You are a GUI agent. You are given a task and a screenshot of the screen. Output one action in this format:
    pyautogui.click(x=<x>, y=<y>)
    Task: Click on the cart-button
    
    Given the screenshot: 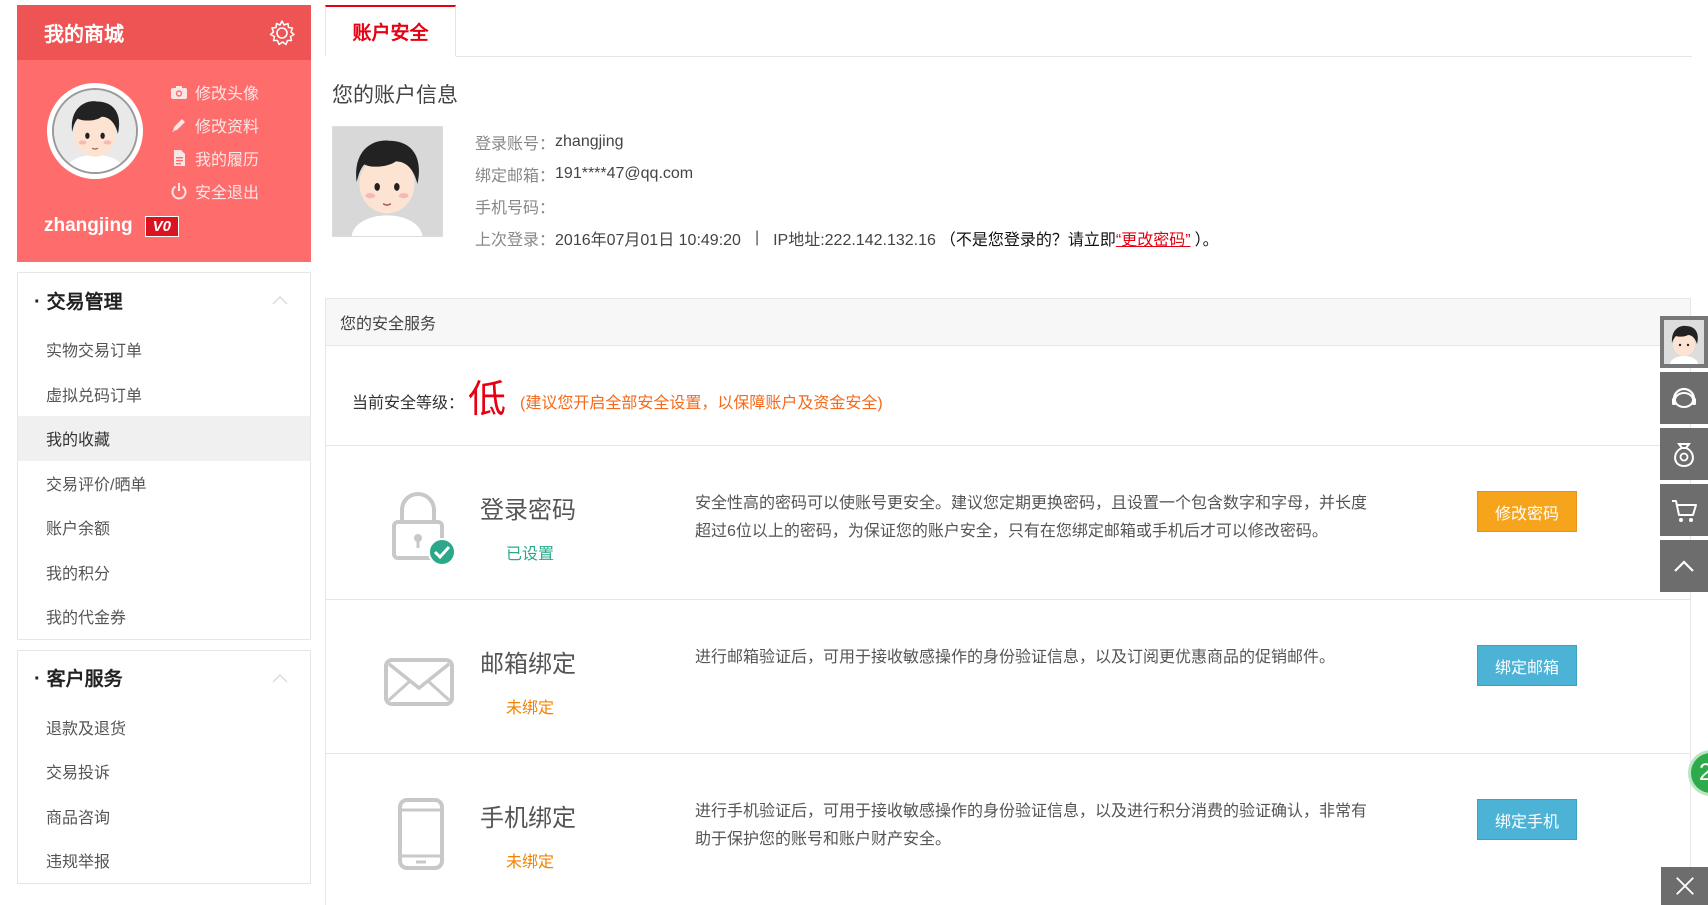 What is the action you would take?
    pyautogui.click(x=1684, y=510)
    